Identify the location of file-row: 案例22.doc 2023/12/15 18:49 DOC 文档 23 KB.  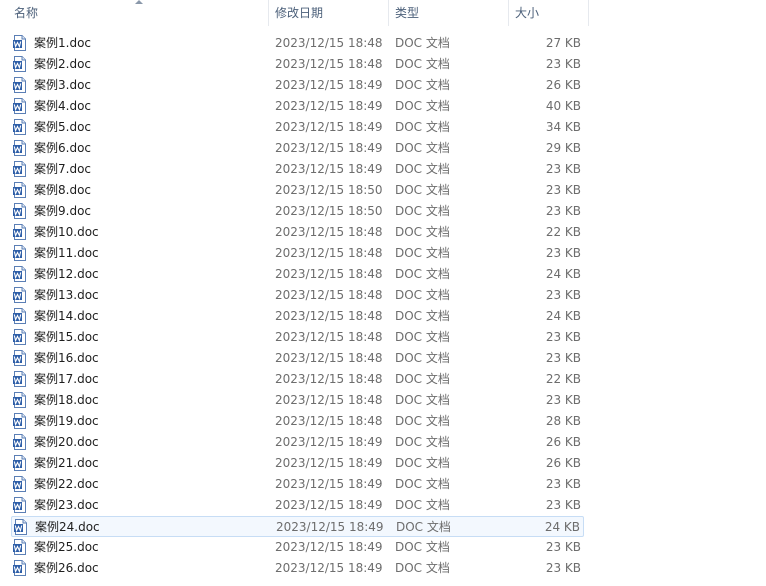
(297, 484).